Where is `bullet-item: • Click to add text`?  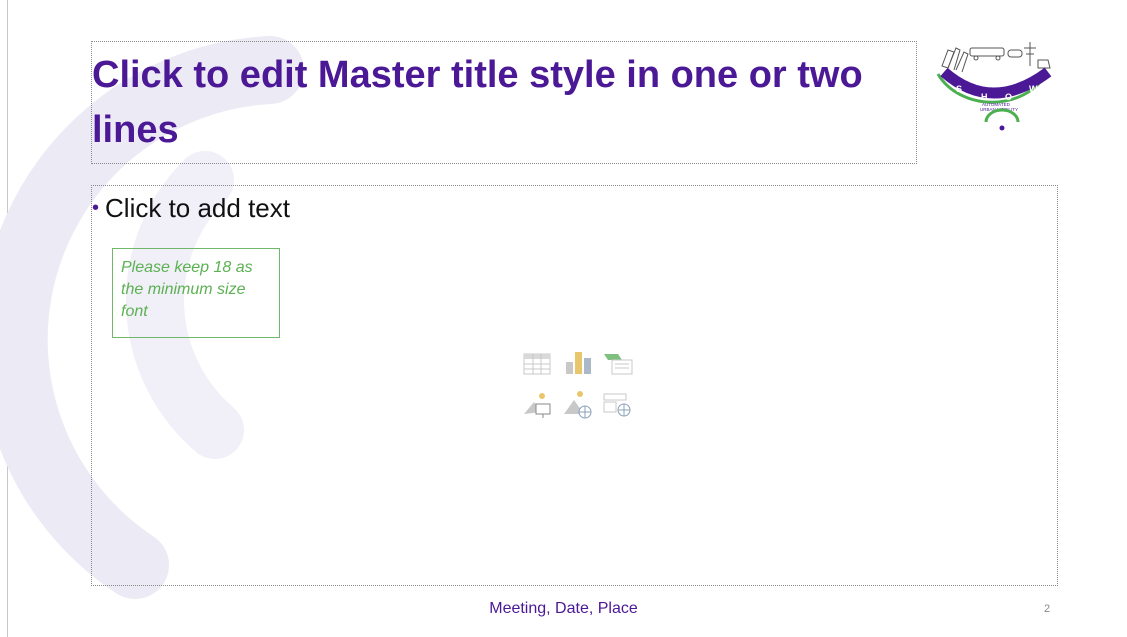
bullet-item: • Click to add text is located at coordinates (191, 208).